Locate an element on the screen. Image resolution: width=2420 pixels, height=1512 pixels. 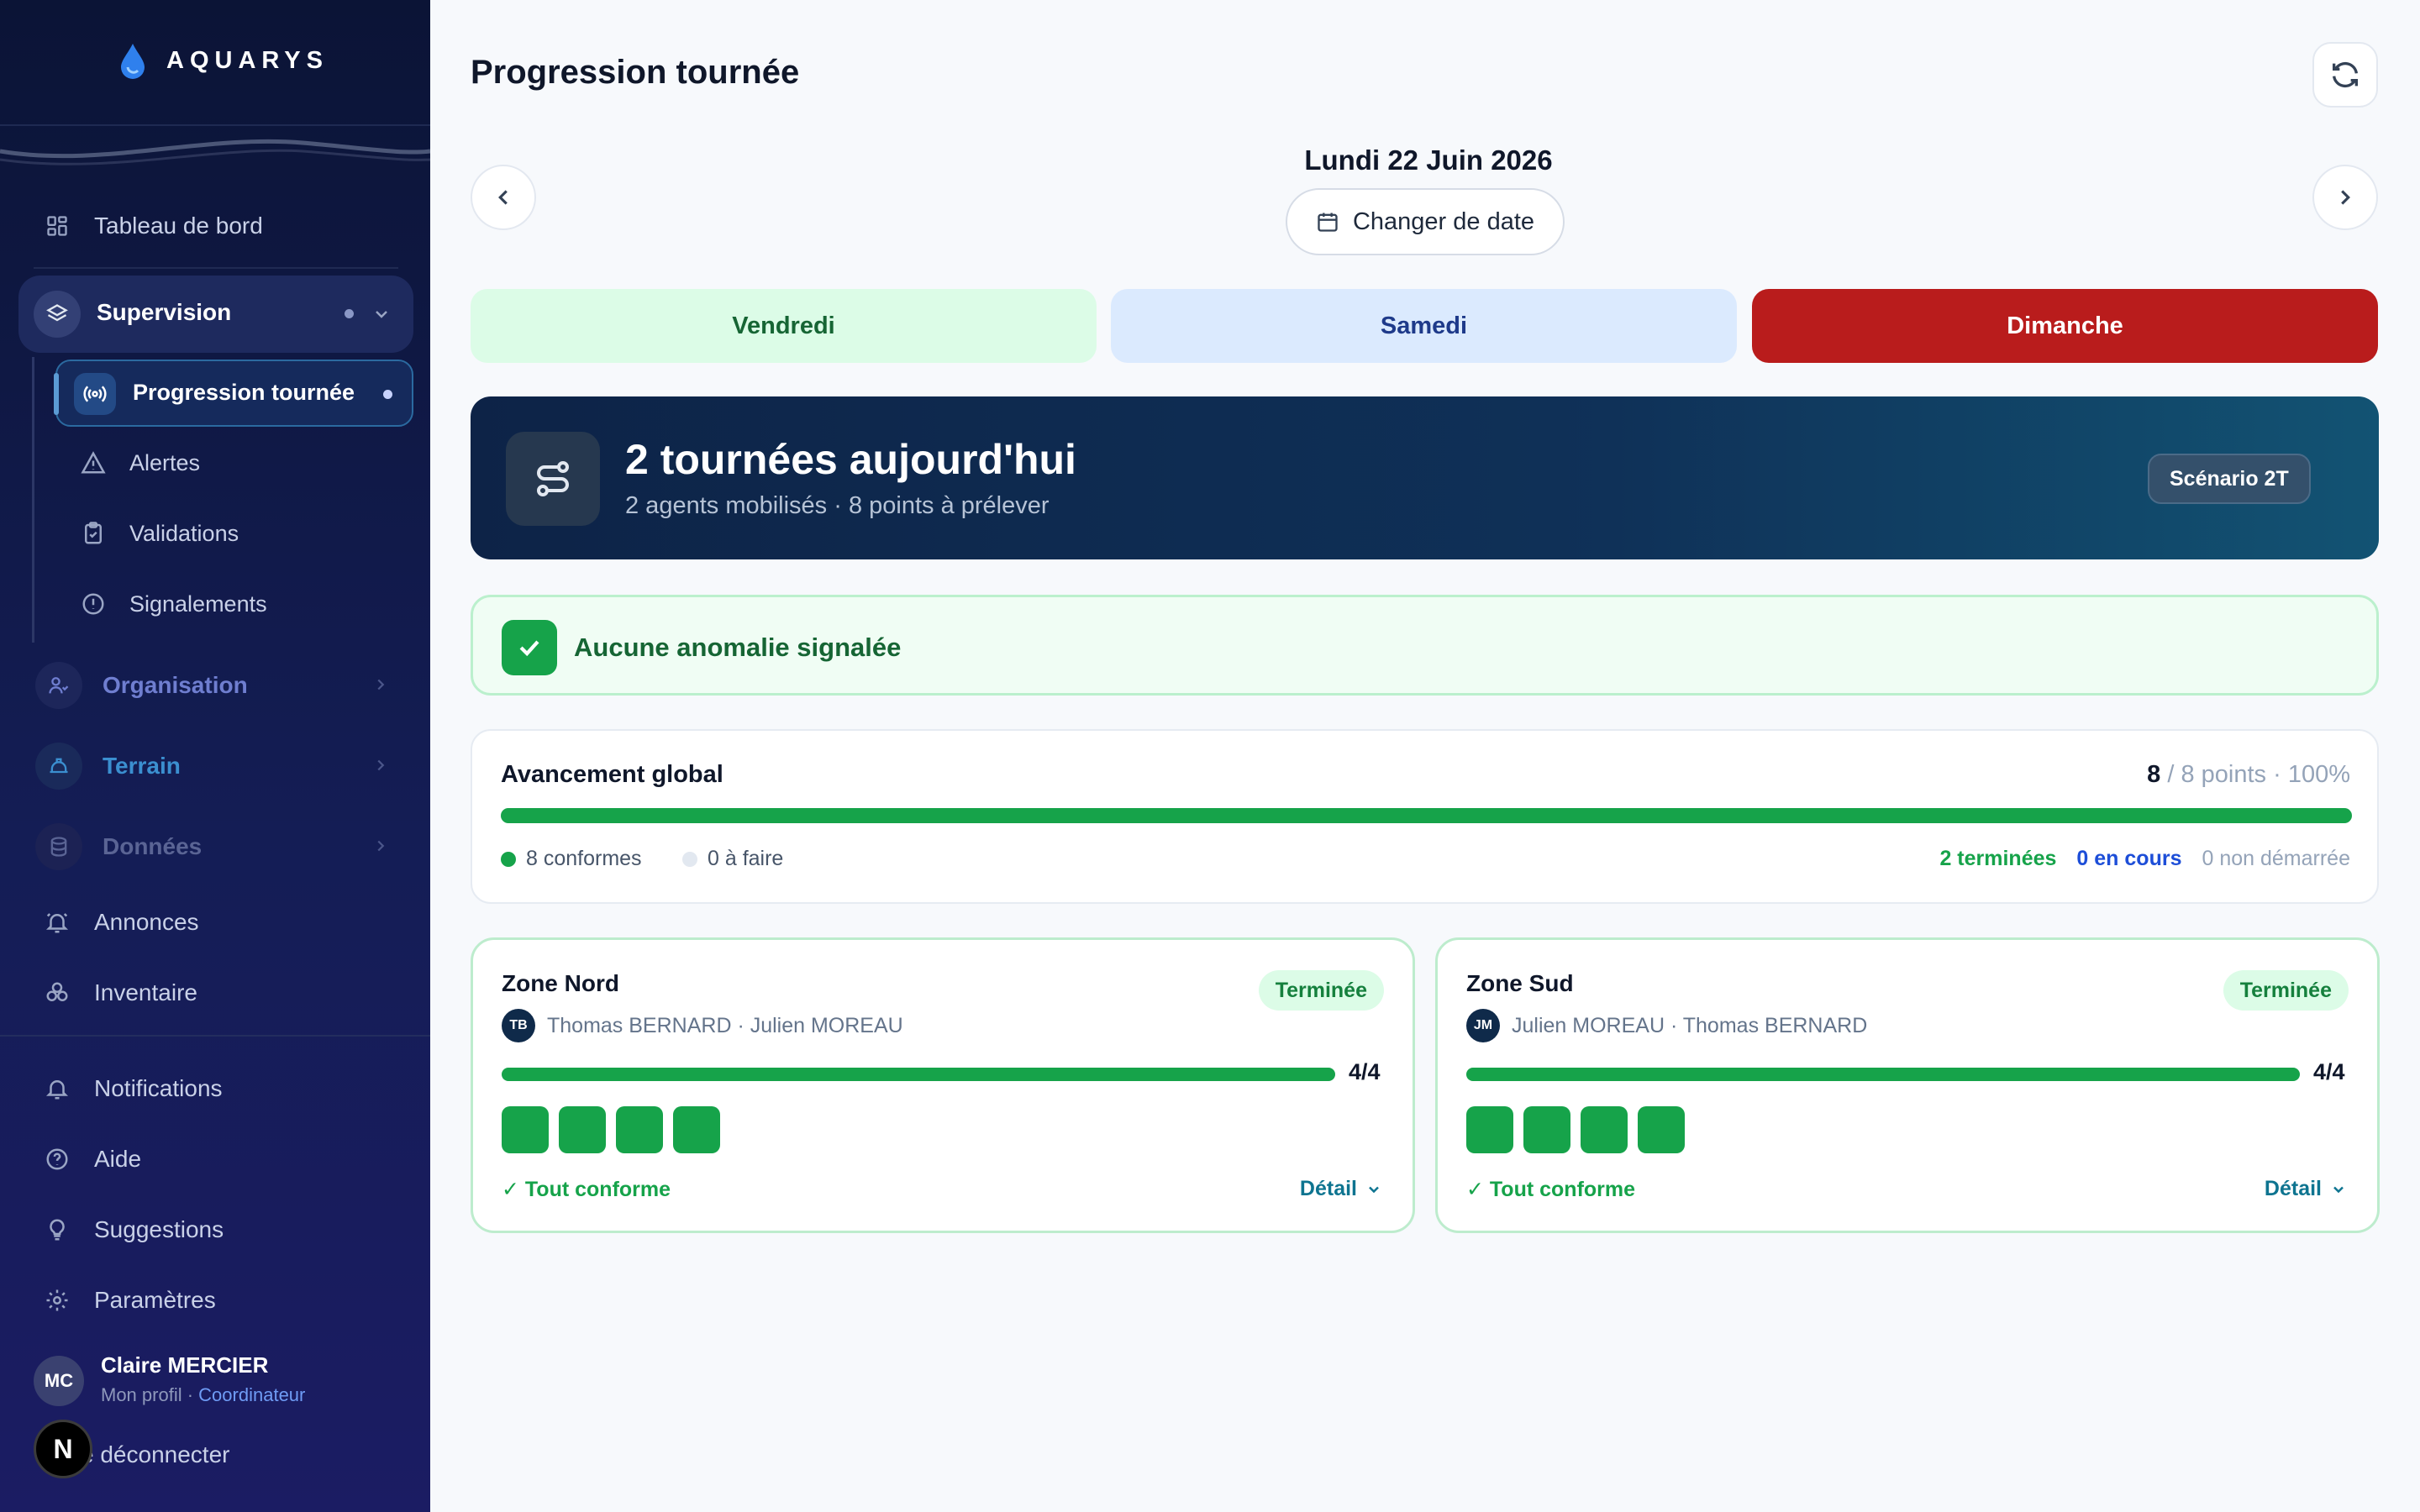
profile-link: Mon profil is located at coordinates (142, 1394).